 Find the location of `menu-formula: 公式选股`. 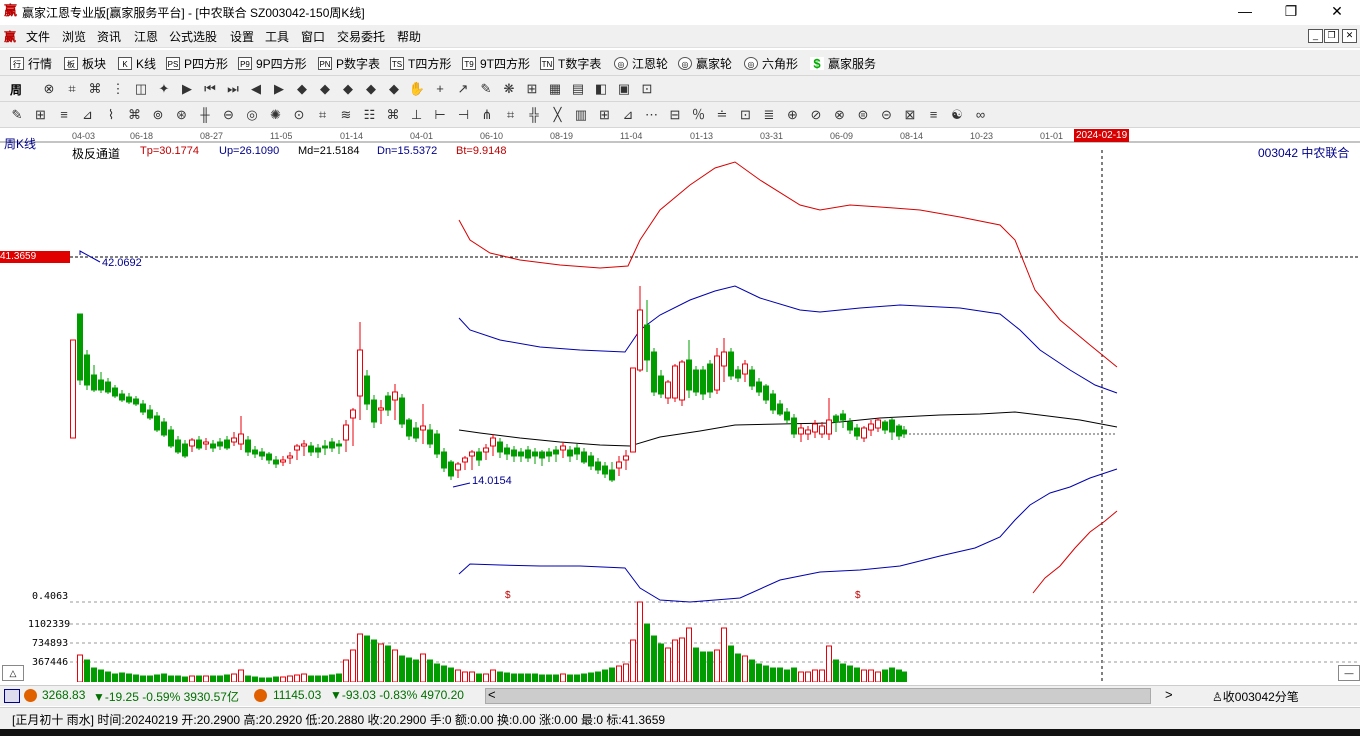

menu-formula: 公式选股 is located at coordinates (193, 36).